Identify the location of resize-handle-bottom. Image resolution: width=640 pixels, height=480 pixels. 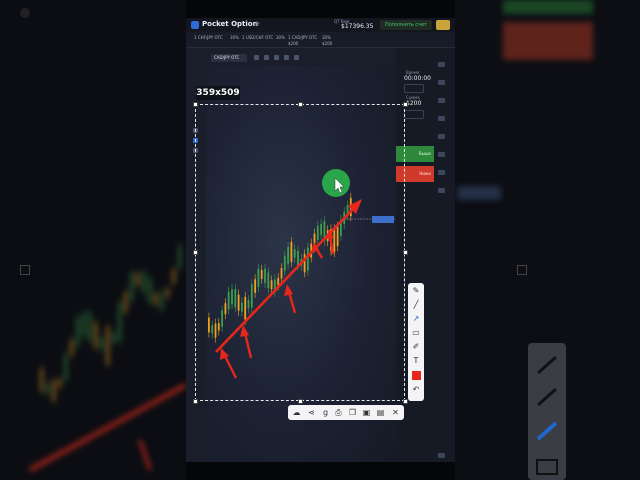
(300, 401).